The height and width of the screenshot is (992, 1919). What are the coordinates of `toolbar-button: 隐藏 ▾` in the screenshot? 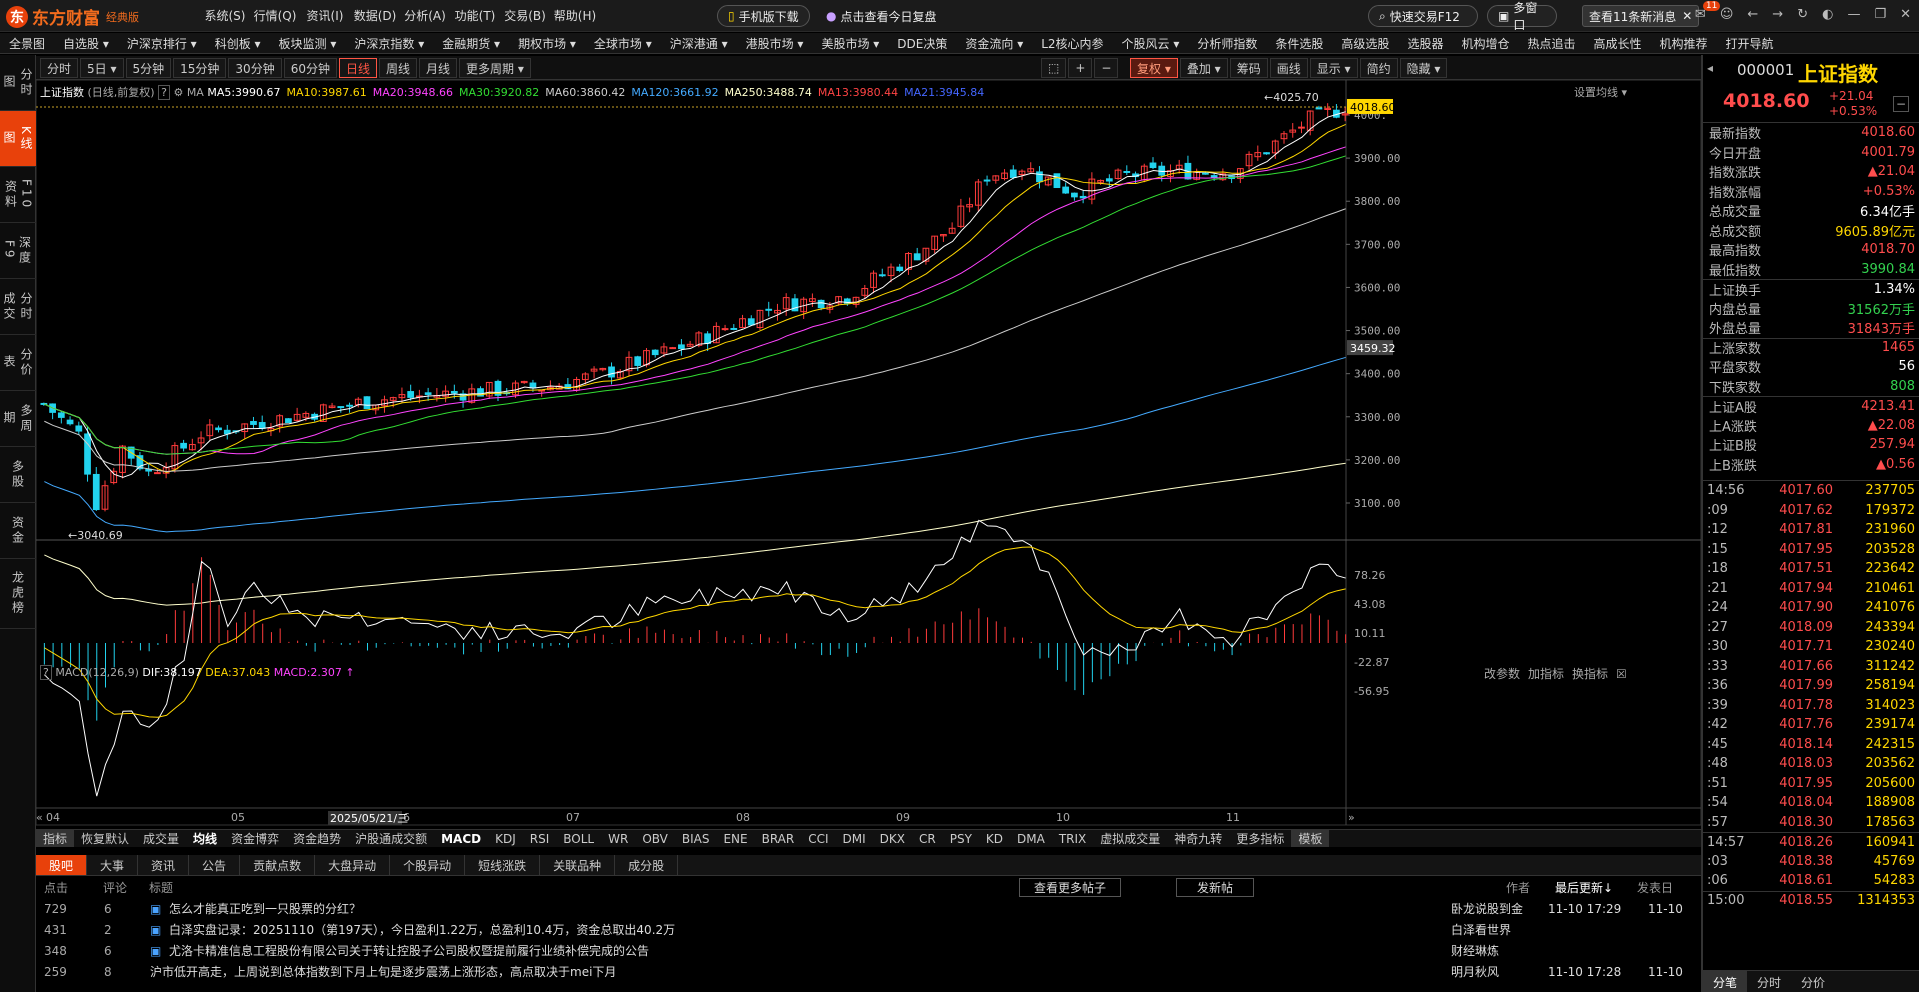 It's located at (1423, 68).